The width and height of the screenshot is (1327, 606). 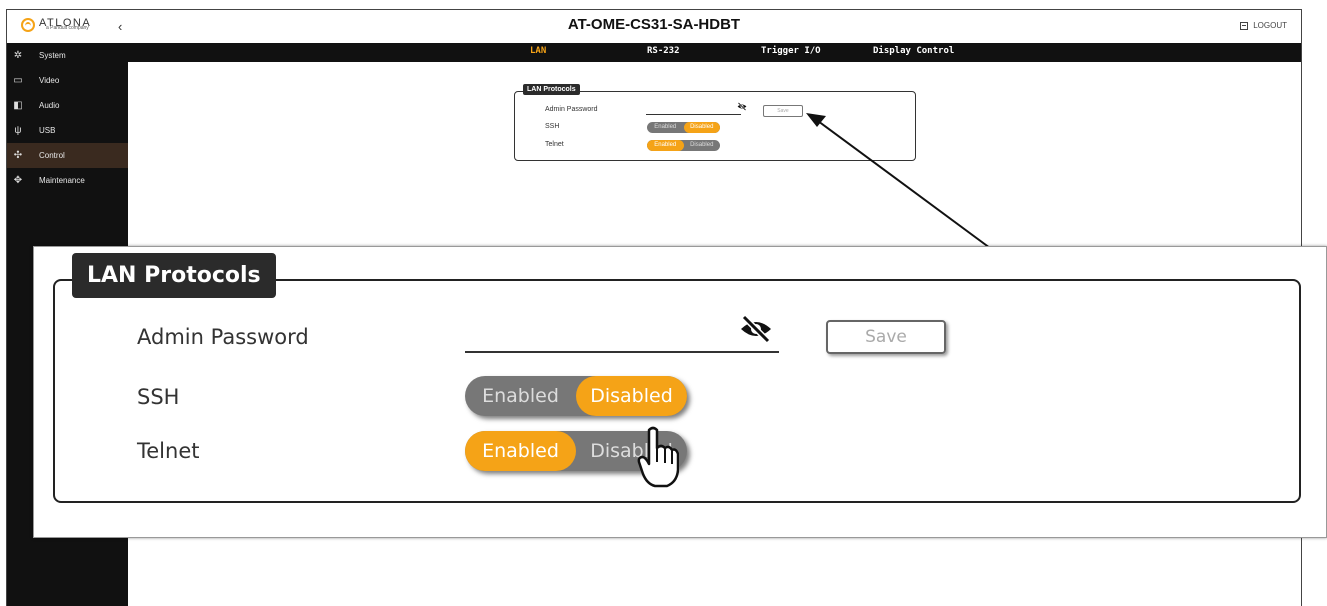 I want to click on monitor-icon: ▭, so click(x=18, y=80).